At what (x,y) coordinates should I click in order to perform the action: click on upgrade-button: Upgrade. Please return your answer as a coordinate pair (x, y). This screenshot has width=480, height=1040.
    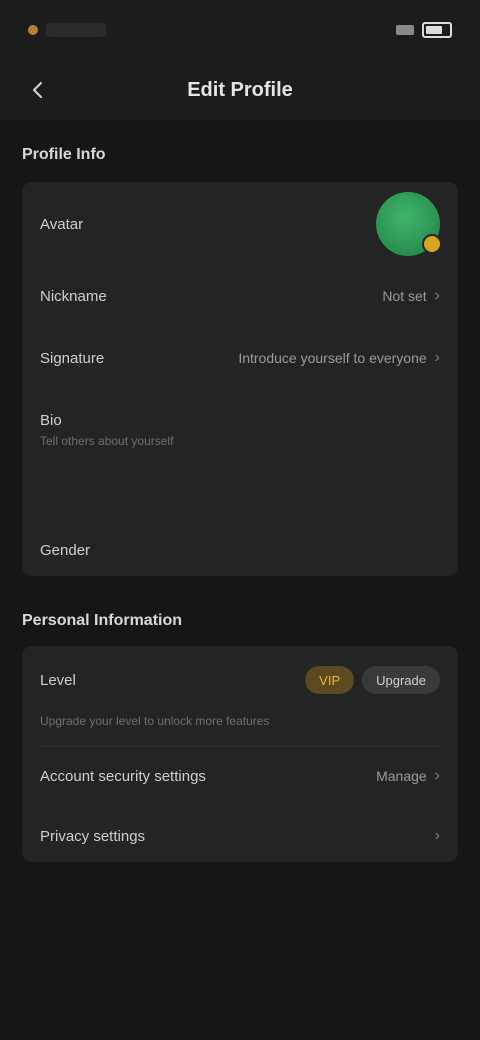
    Looking at the image, I should click on (401, 680).